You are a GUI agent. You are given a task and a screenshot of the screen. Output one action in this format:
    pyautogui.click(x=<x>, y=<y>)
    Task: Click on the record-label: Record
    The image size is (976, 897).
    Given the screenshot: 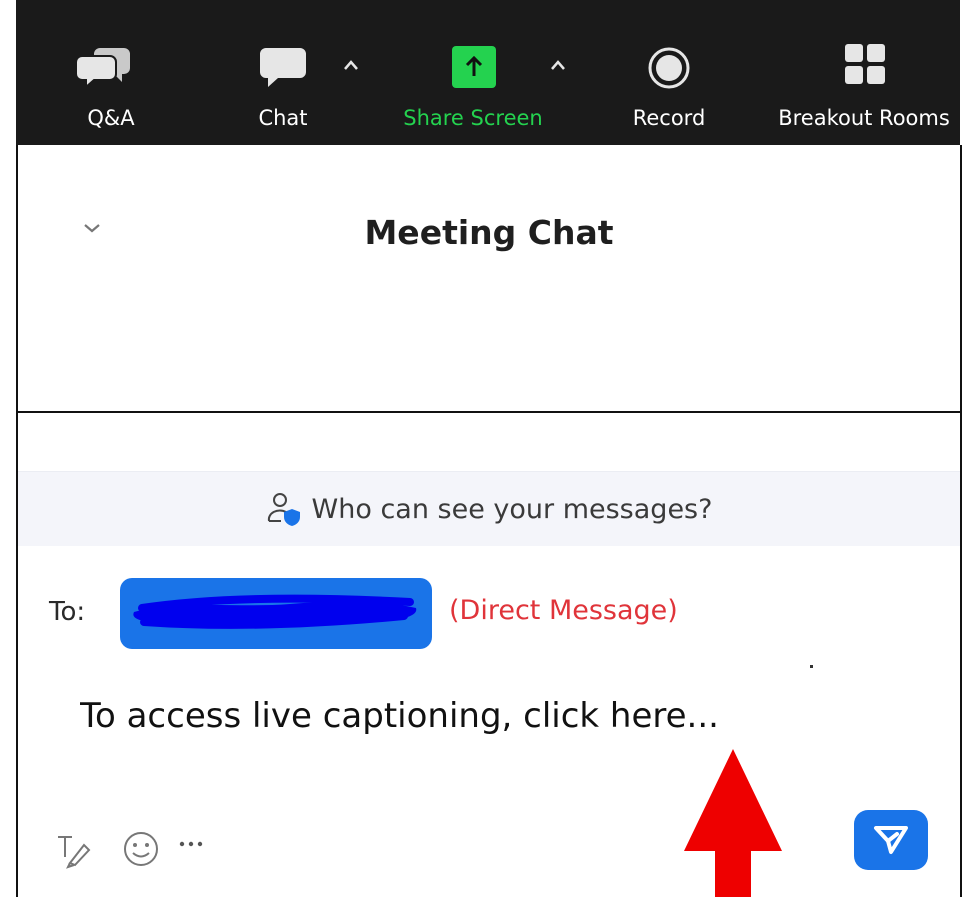 What is the action you would take?
    pyautogui.click(x=669, y=118)
    